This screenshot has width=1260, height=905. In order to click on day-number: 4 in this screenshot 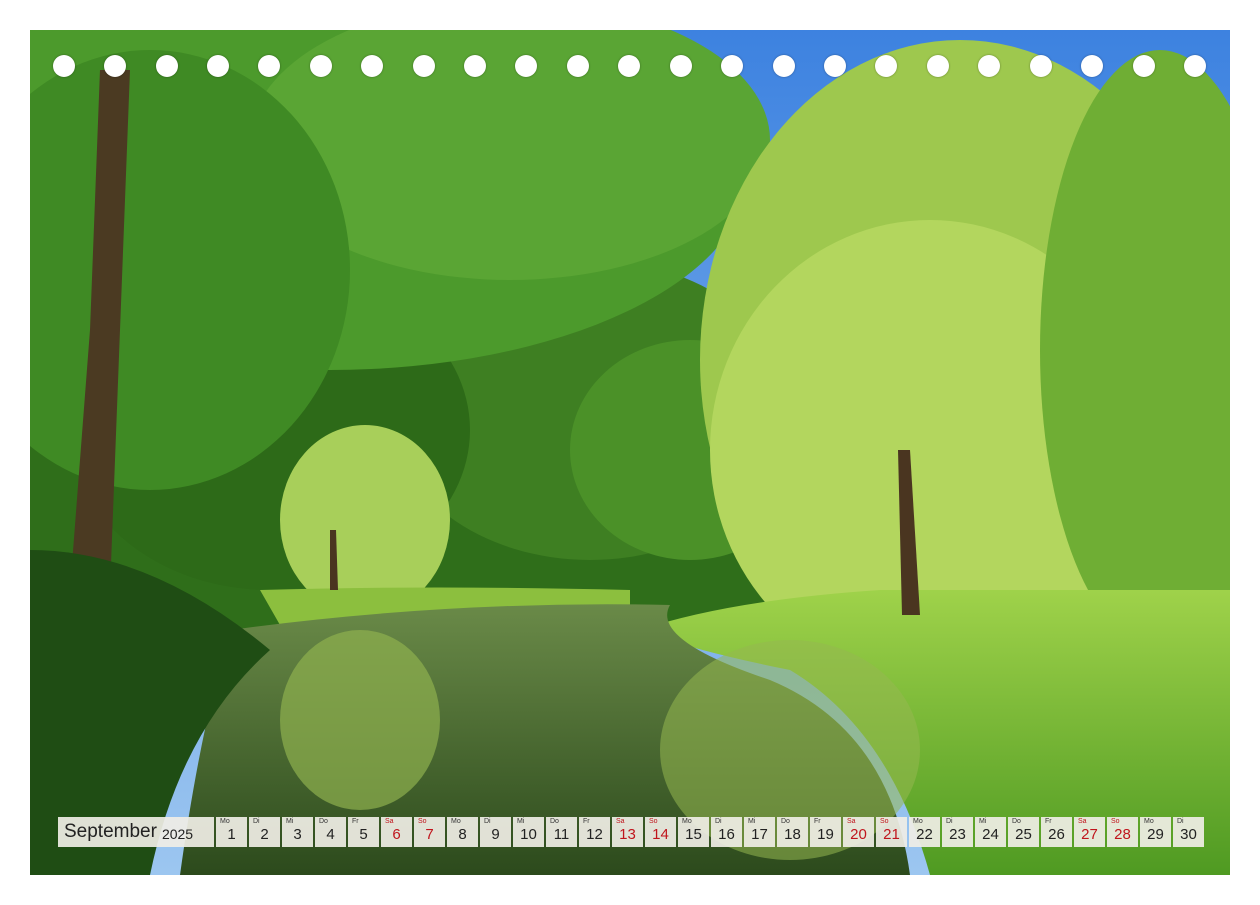, I will do `click(330, 834)`.